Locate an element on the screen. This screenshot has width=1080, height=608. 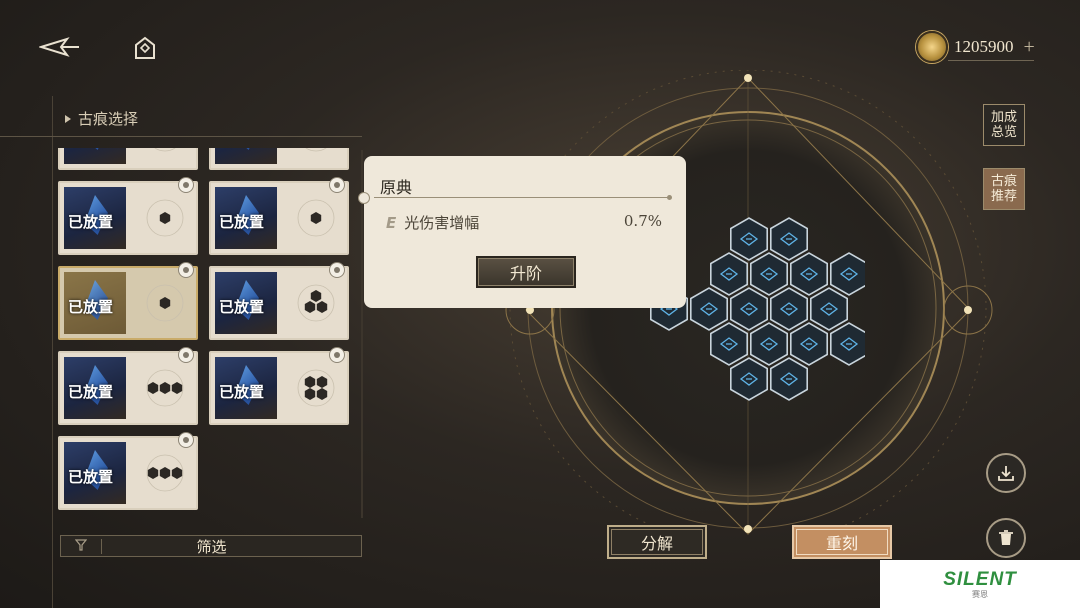
reforge-button: 重刻 is located at coordinates (842, 542).